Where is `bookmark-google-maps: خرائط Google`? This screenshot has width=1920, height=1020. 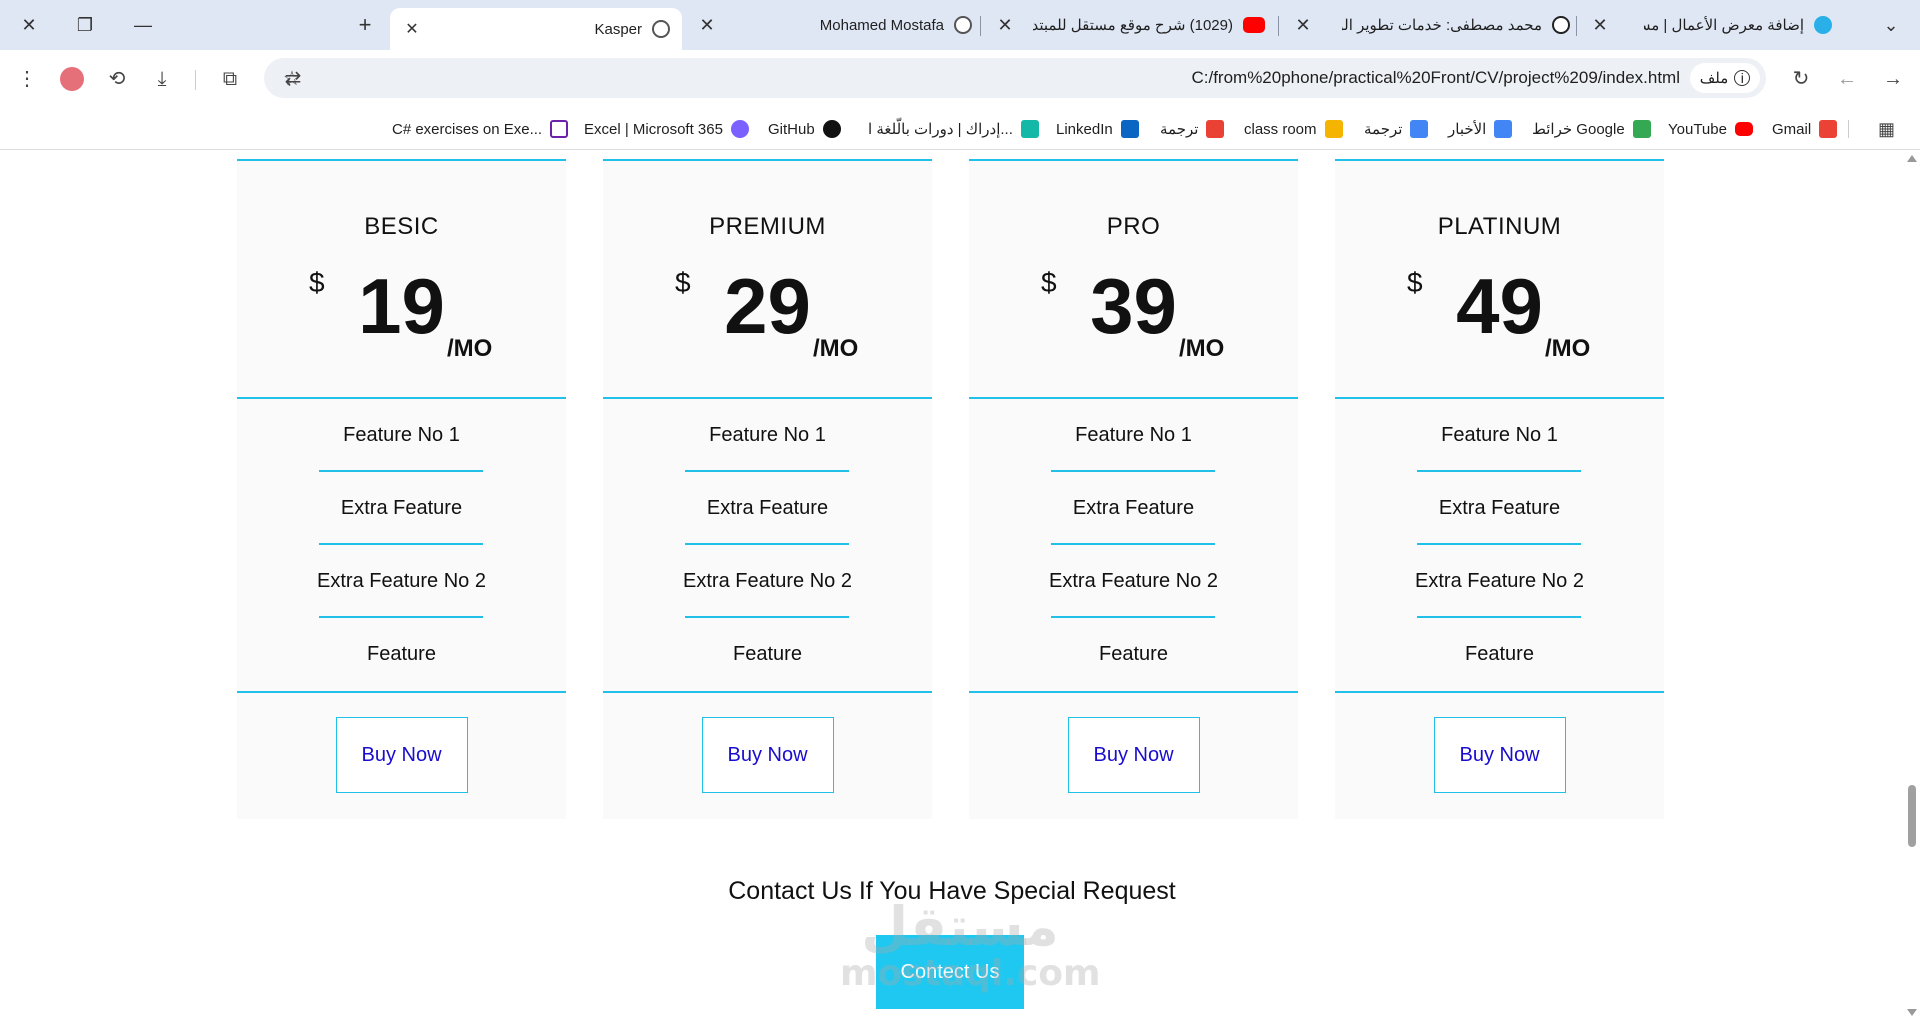
bookmark-google-maps: خرائط Google is located at coordinates (1591, 129).